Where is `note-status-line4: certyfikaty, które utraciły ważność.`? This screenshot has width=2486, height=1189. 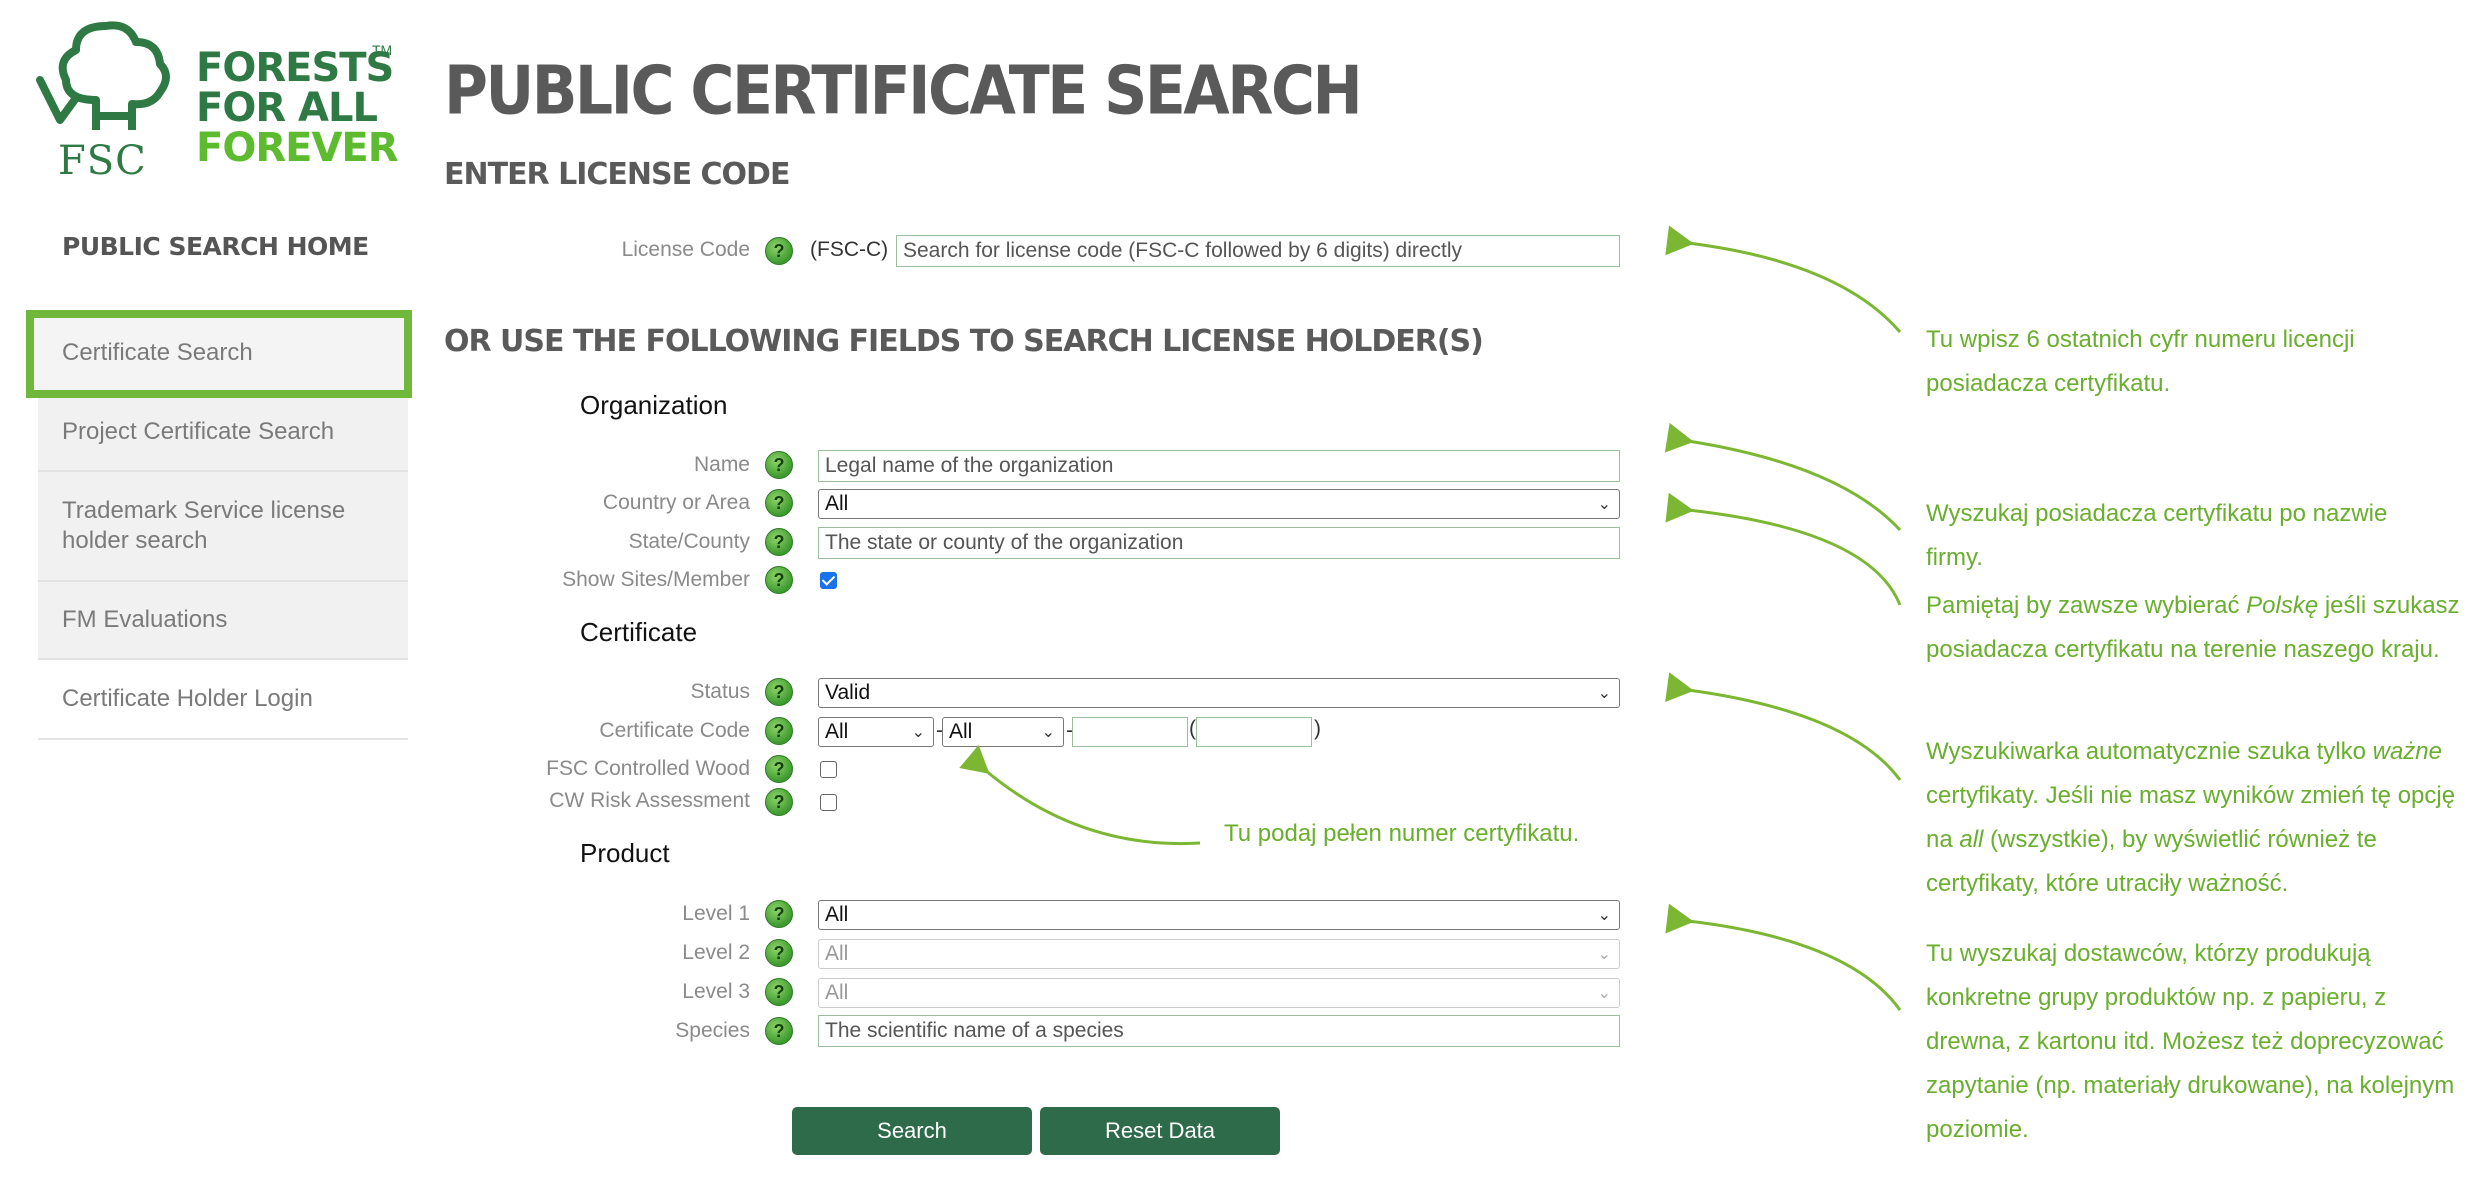 note-status-line4: certyfikaty, które utraciły ważność. is located at coordinates (2107, 883).